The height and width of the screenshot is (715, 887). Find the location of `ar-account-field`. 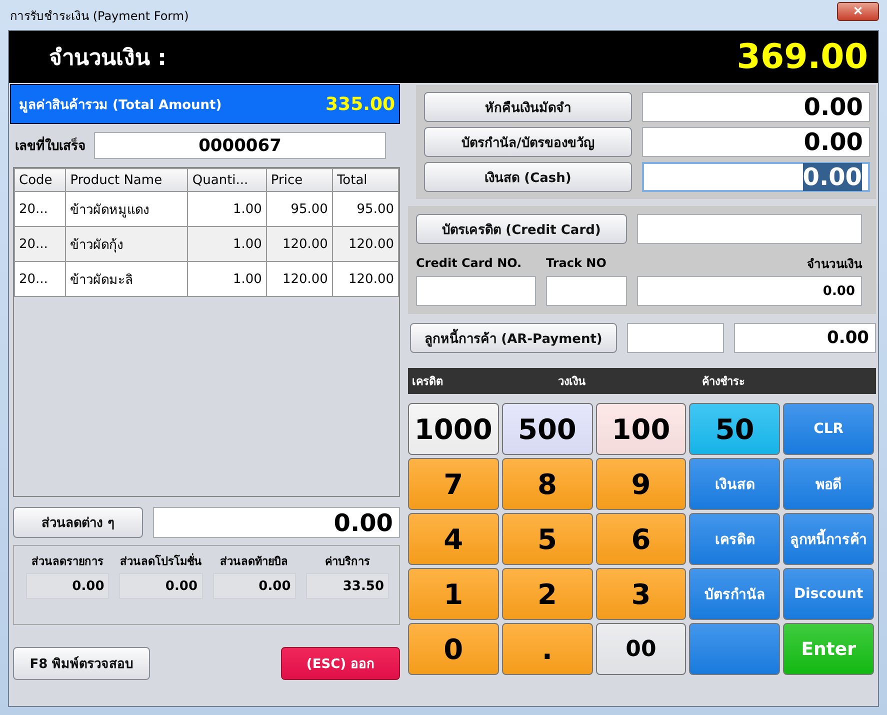

ar-account-field is located at coordinates (675, 338).